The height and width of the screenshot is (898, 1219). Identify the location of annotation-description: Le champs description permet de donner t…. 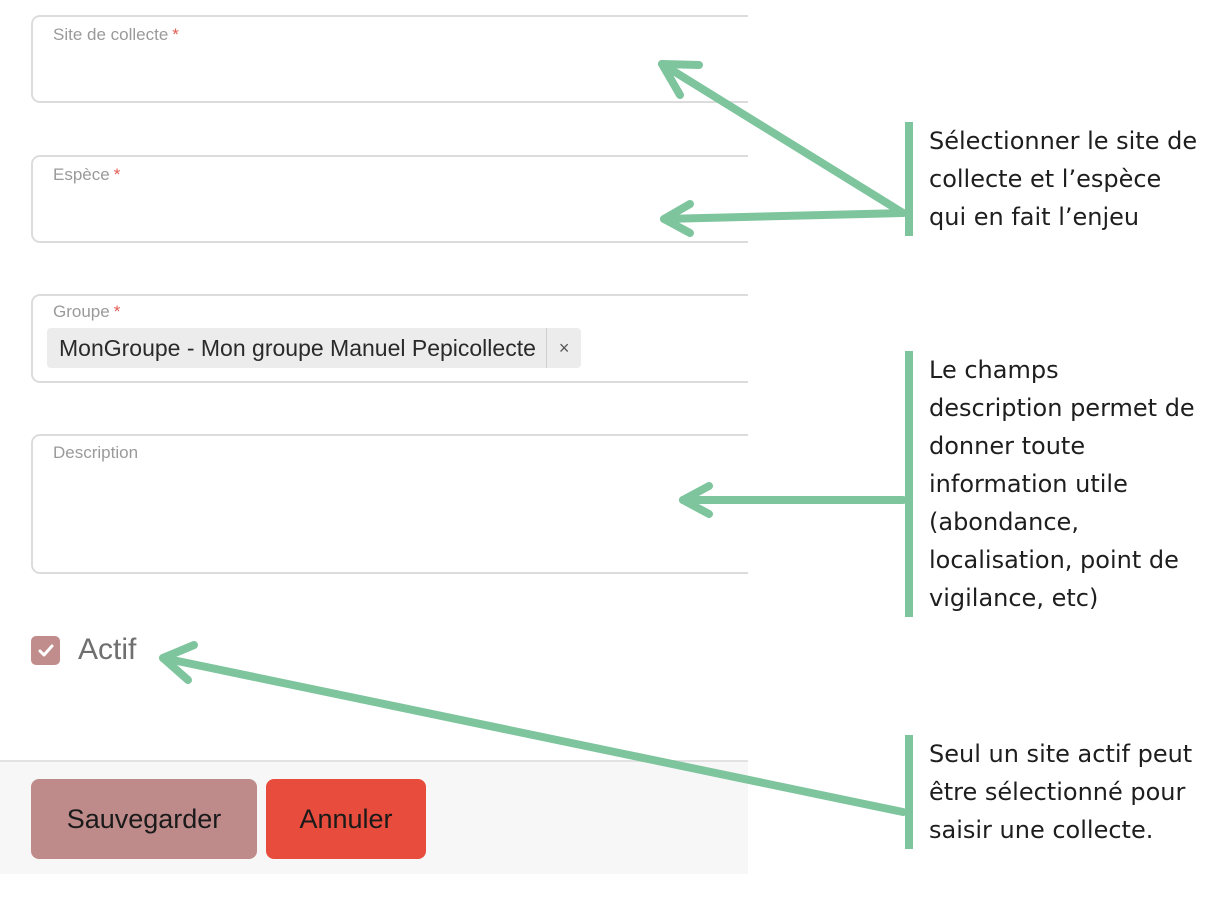
(1052, 484).